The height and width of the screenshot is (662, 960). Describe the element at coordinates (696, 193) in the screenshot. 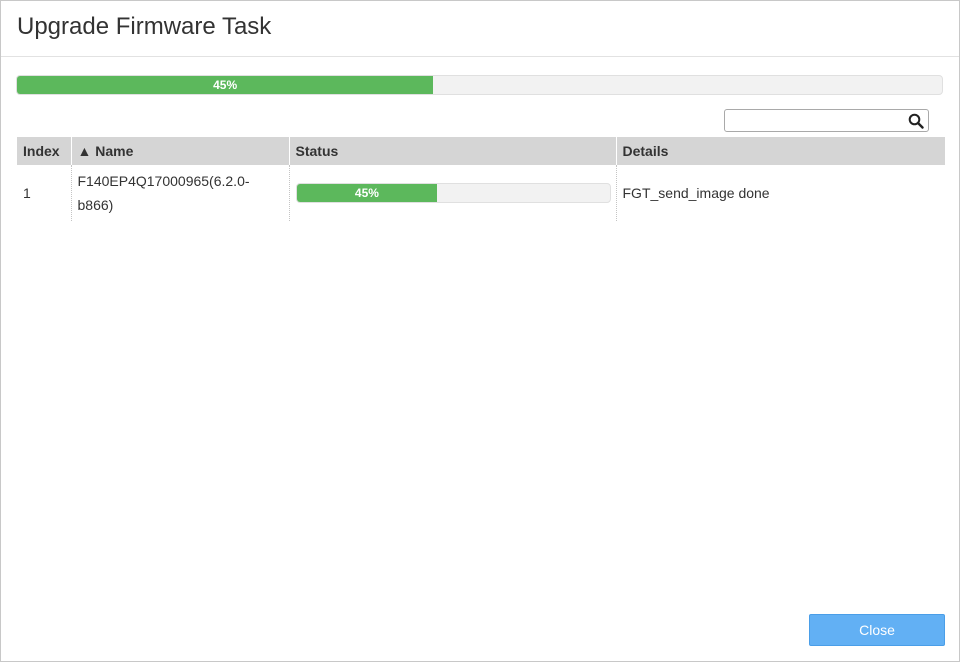

I see `cell-details: FGT_send_image done` at that location.